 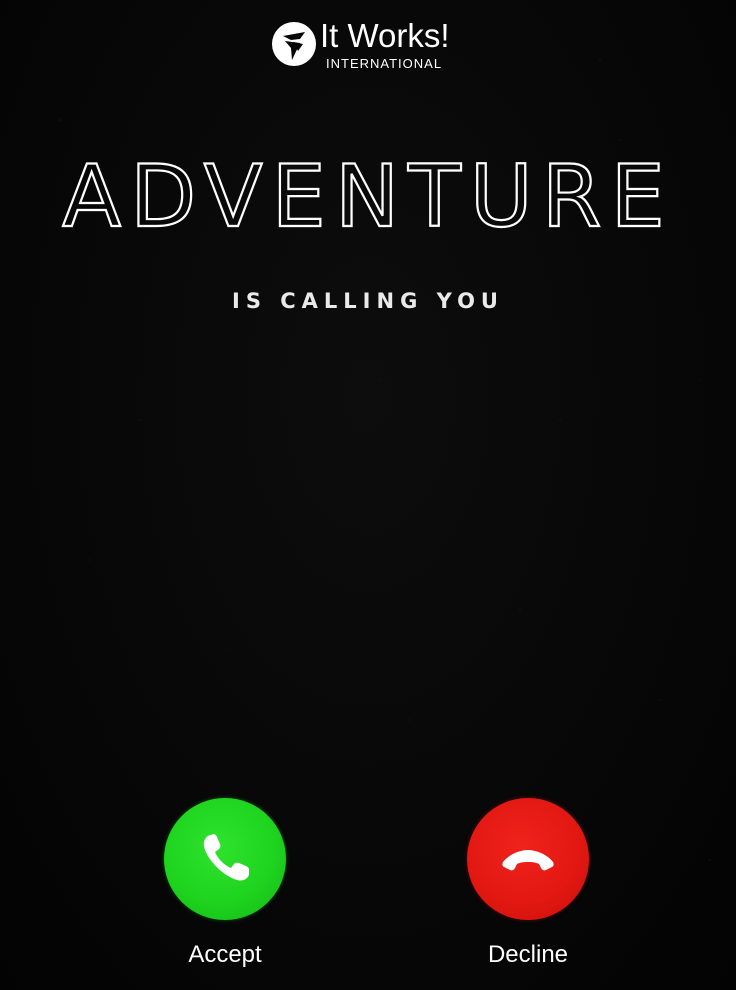 I want to click on brand-logo: It Works! INTERNATIONAL, so click(x=370, y=42).